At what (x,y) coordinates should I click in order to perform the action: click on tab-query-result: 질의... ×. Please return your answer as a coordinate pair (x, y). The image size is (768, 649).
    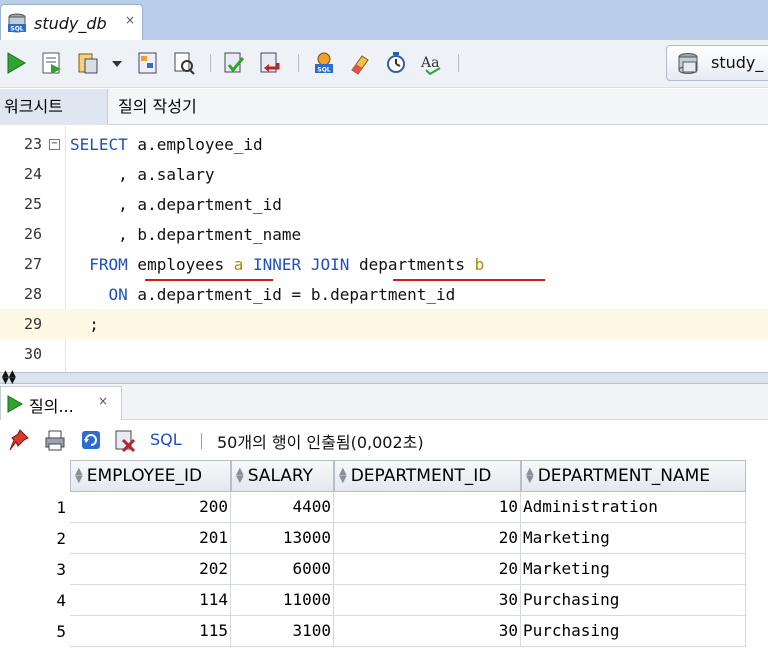
    Looking at the image, I should click on (61, 403).